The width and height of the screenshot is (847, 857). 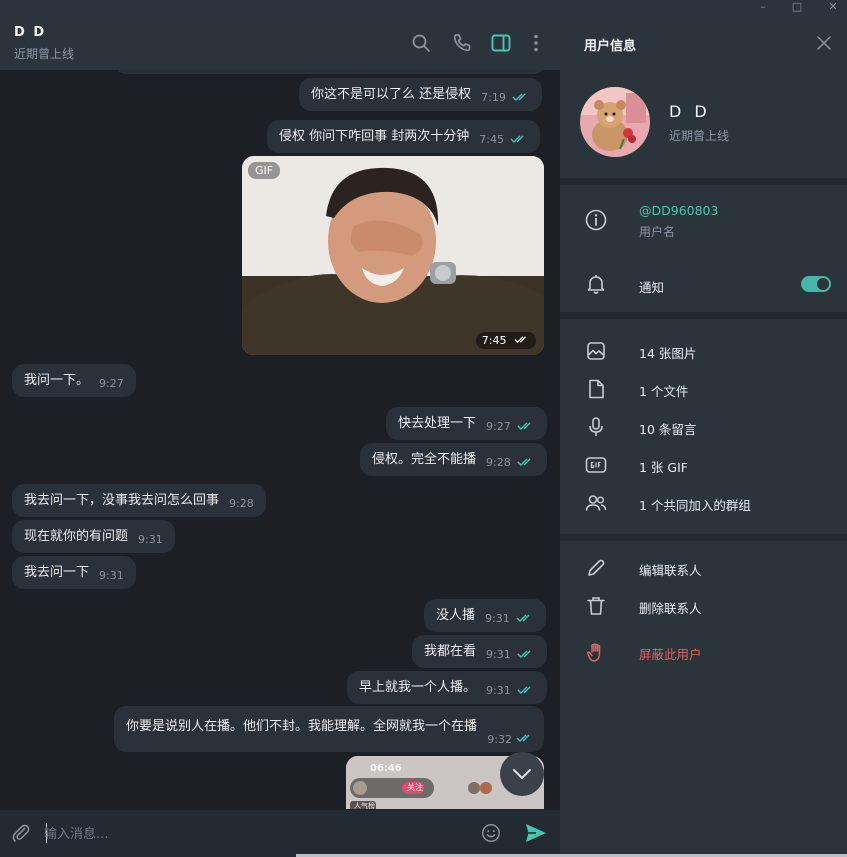 I want to click on chevron-down-icon, so click(x=522, y=774).